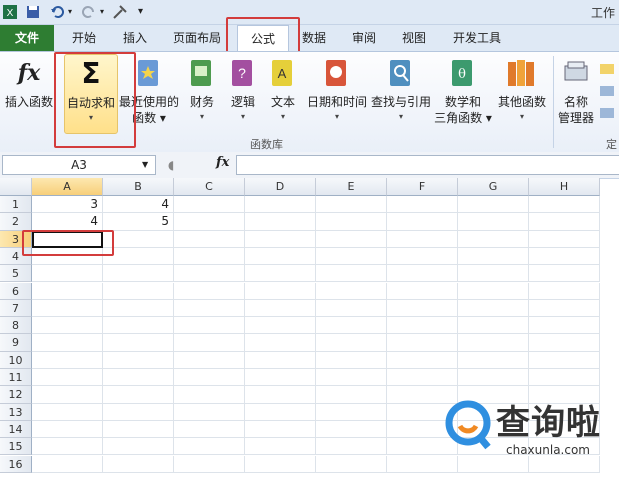 This screenshot has width=619, height=481. Describe the element at coordinates (280, 187) in the screenshot. I see `column-header-d: D` at that location.